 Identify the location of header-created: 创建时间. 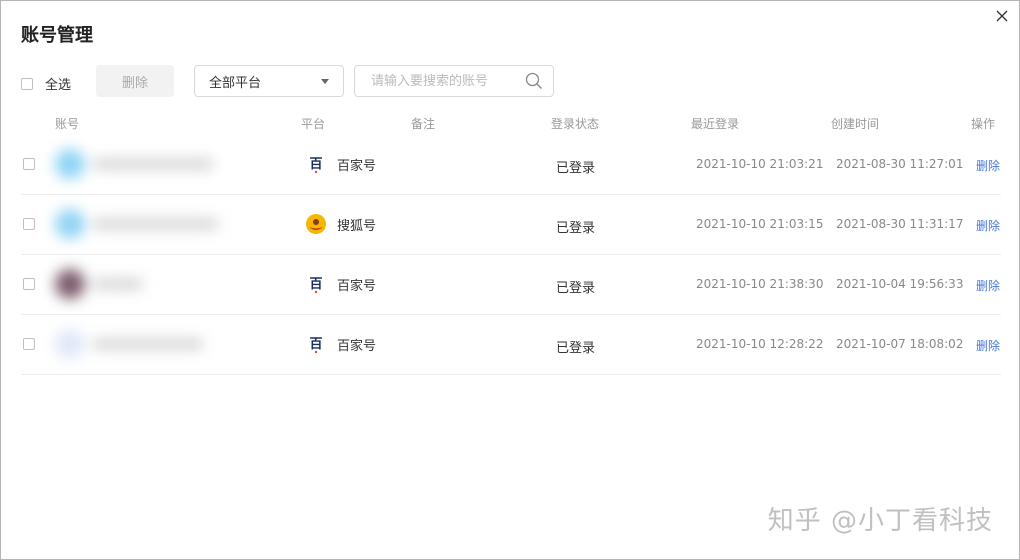
(855, 124).